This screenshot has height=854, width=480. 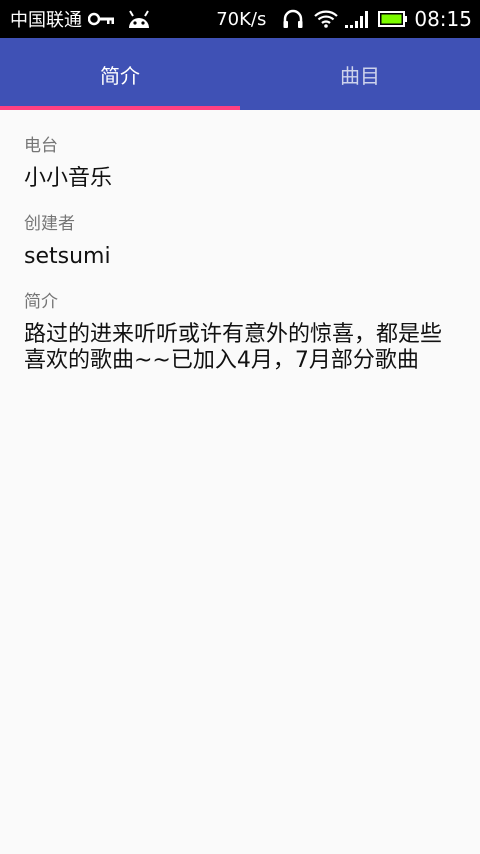 What do you see at coordinates (393, 19) in the screenshot?
I see `battery-icon` at bounding box center [393, 19].